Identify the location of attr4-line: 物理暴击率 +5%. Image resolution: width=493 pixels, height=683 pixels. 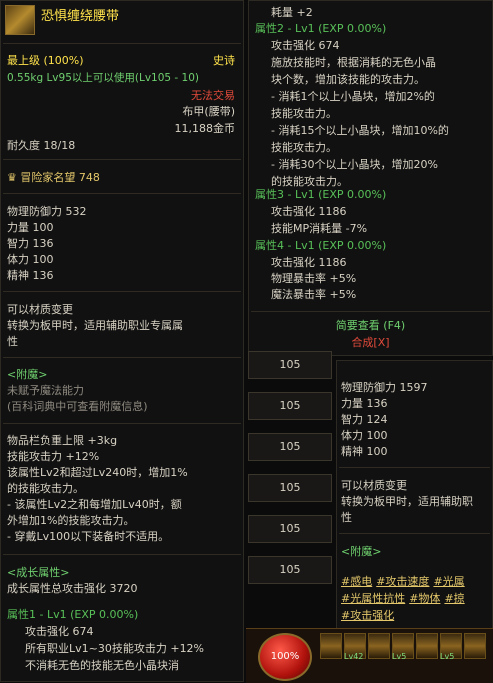
(314, 278).